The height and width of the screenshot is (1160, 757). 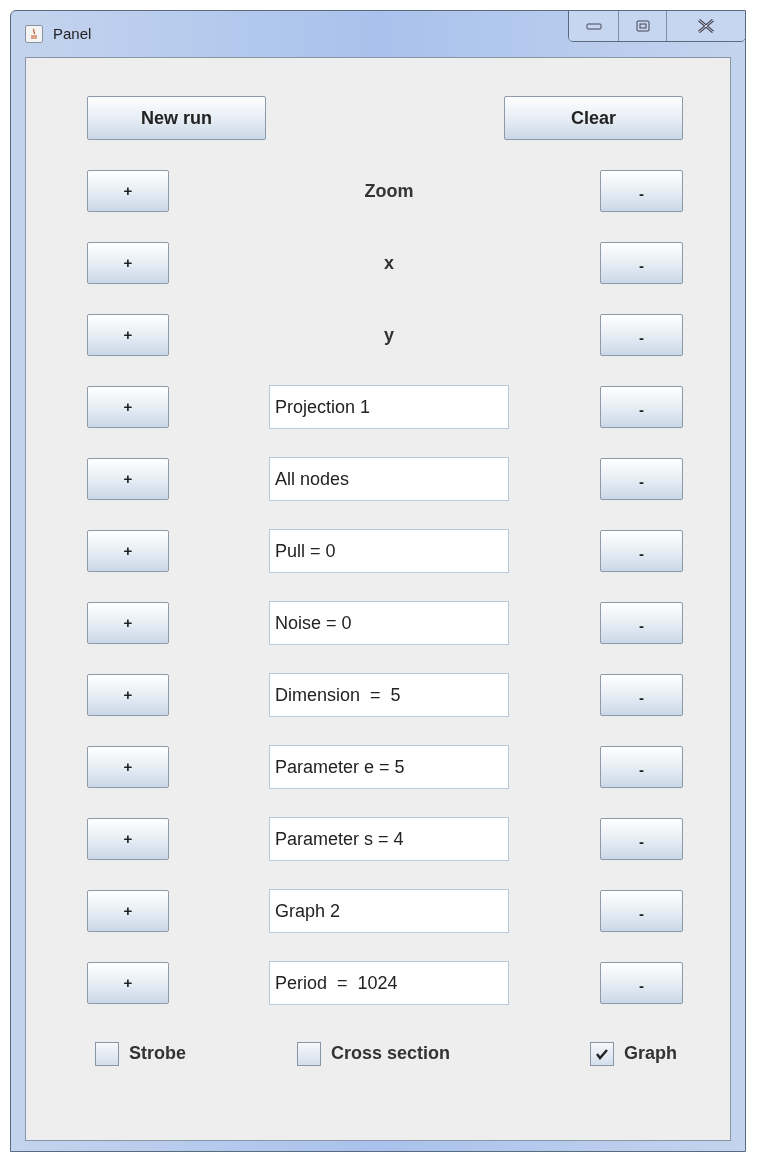 I want to click on value-field: Graph 2, so click(x=389, y=911).